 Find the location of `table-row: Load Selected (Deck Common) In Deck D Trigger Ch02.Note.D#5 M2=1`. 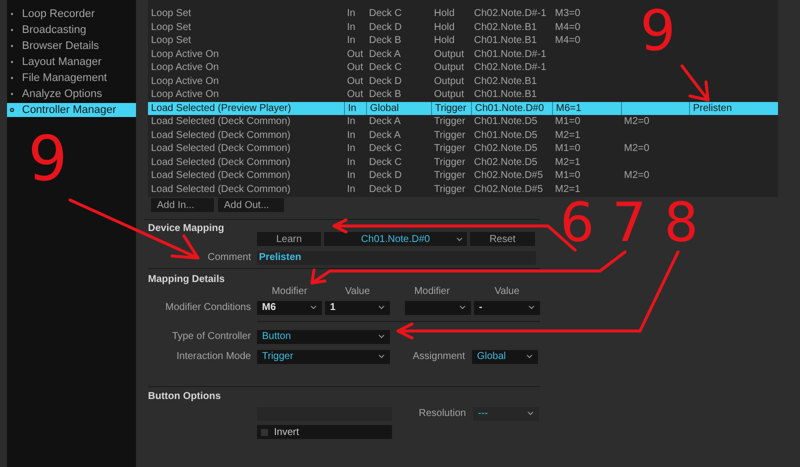

table-row: Load Selected (Deck Common) In Deck D Trigger Ch02.Note.D#5 M2=1 is located at coordinates (463, 189).